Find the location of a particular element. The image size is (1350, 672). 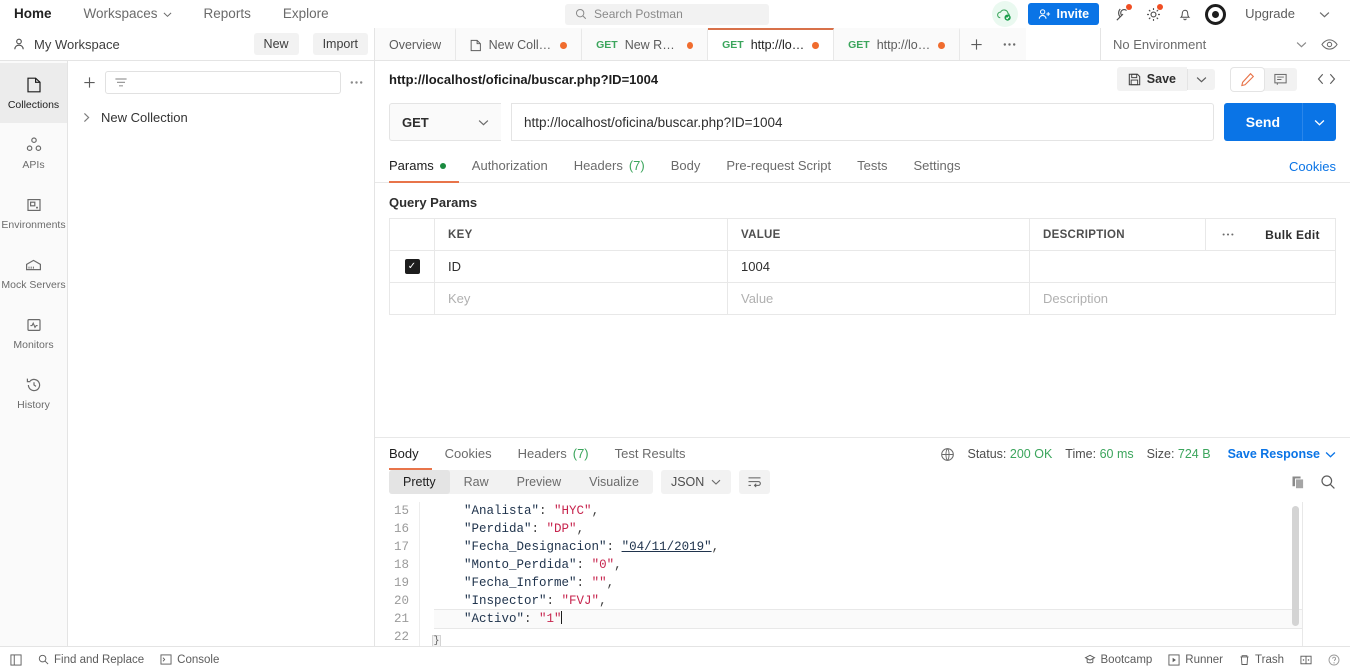

sidebar-item-monitors: Monitors is located at coordinates (33, 333).